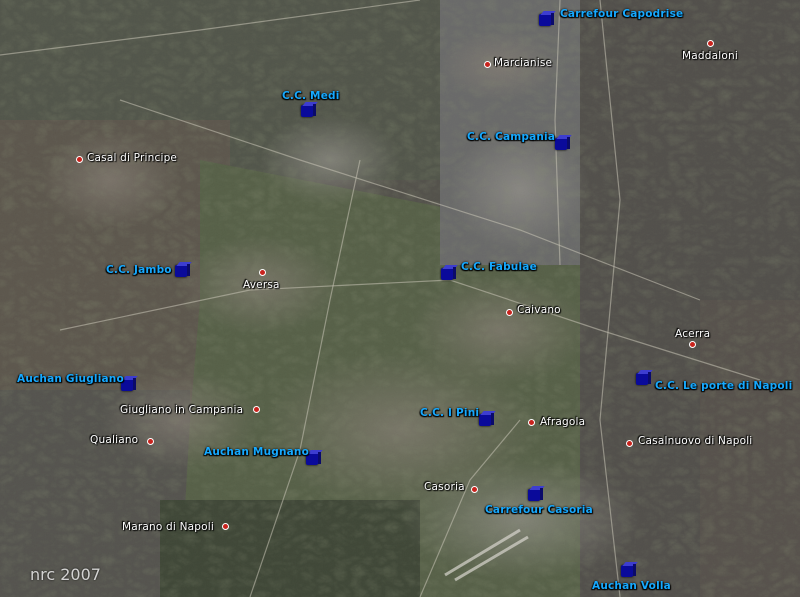  What do you see at coordinates (523, 63) in the screenshot?
I see `town-label-marcianise: Marcianise` at bounding box center [523, 63].